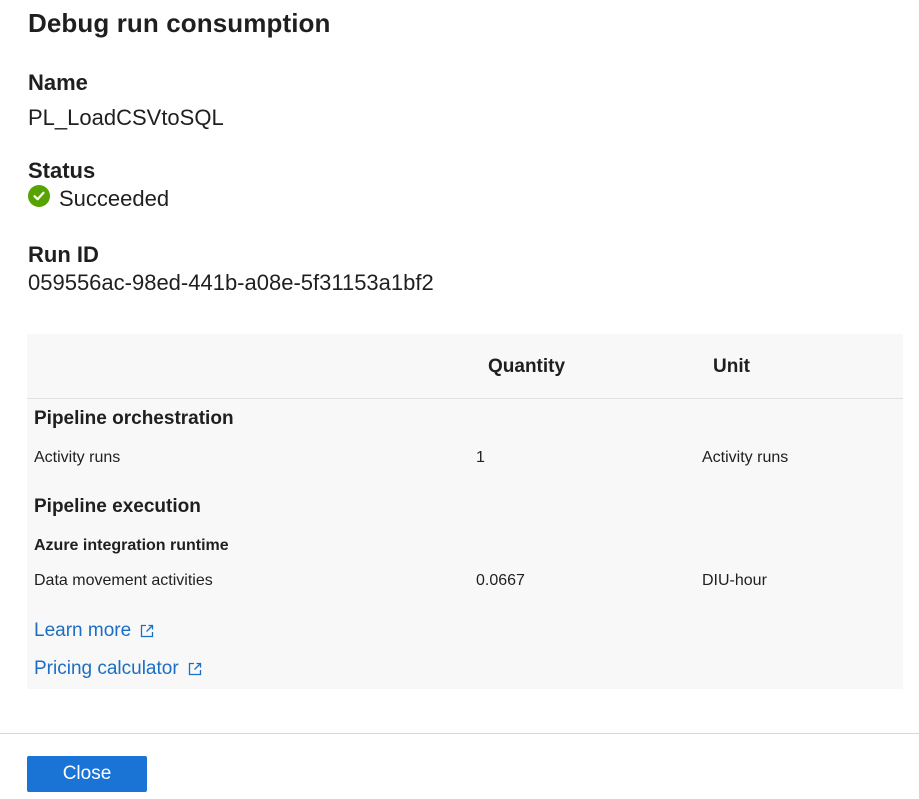  I want to click on row-quantity: 1, so click(480, 457).